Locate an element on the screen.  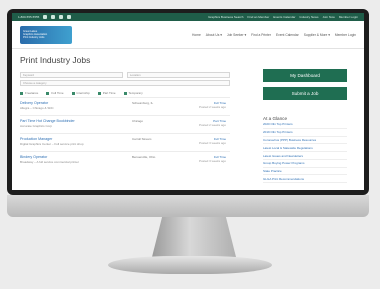
topbar-link: Events Calendar is located at coordinates (284, 17).